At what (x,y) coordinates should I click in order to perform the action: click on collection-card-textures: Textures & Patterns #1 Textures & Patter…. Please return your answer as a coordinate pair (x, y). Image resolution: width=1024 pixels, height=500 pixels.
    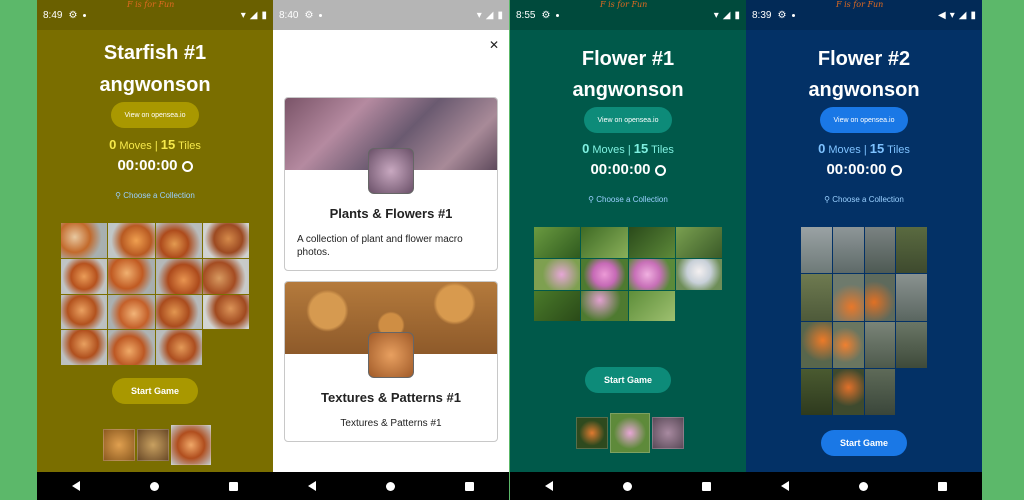
    Looking at the image, I should click on (391, 361).